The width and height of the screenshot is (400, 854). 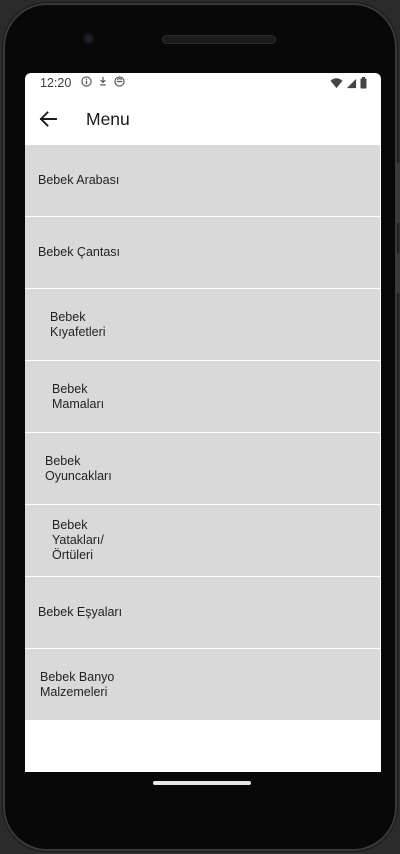 I want to click on menu-item-bebek-mamalari: Bebek Mamaları, so click(x=202, y=397).